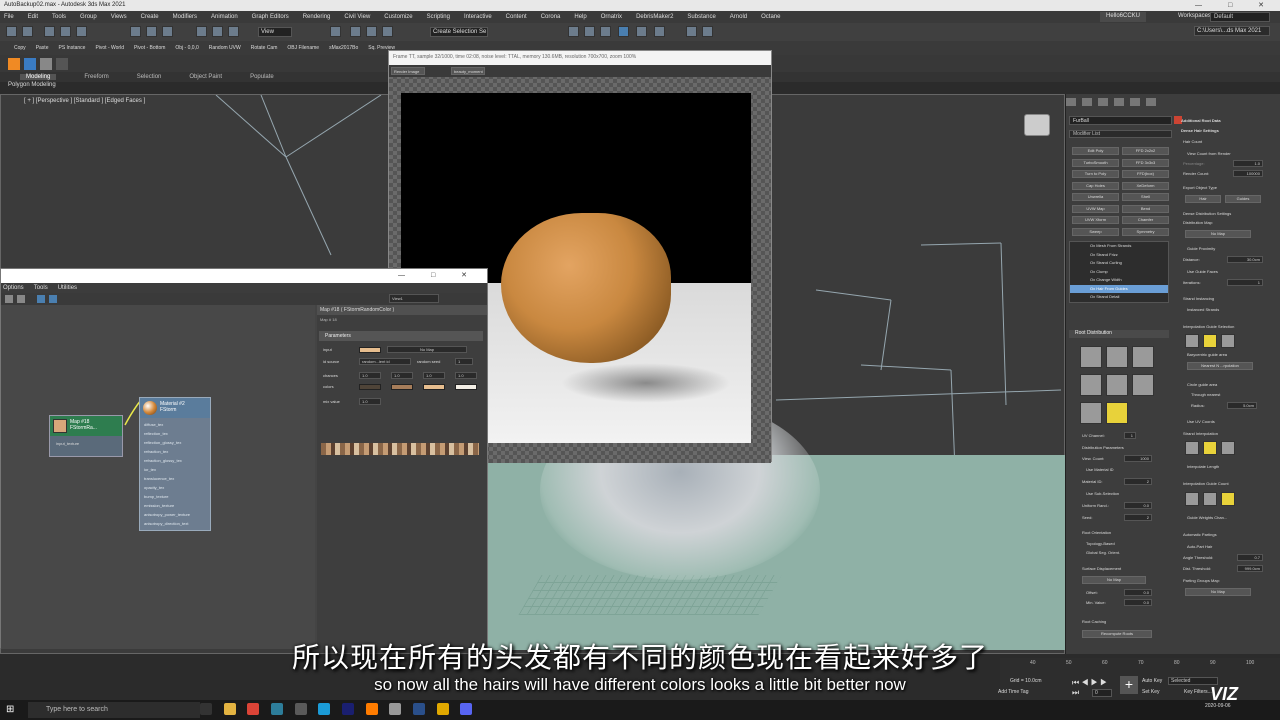  I want to click on material-slot-refraction-glossy-tex: refraction_glossy_tex, so click(167, 460).